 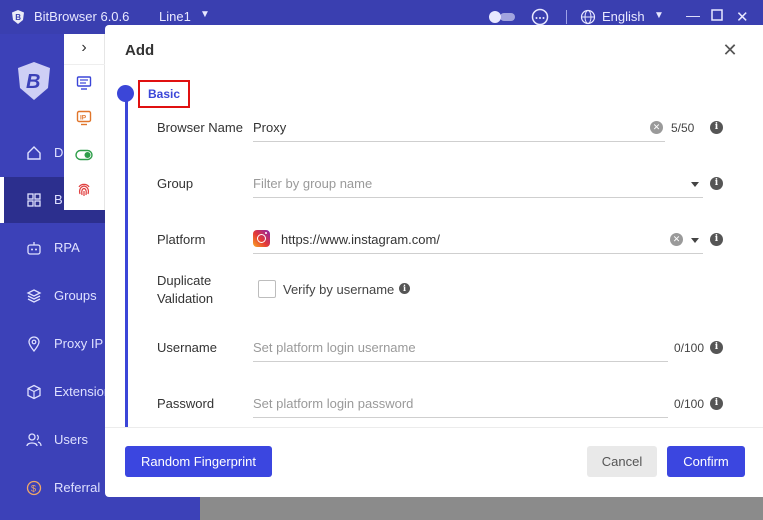 I want to click on platform-label: Platform, so click(x=181, y=239).